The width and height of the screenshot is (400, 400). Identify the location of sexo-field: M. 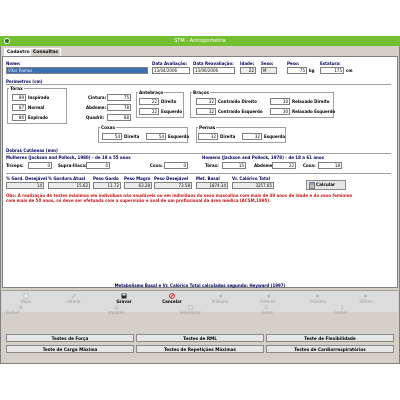
(269, 70).